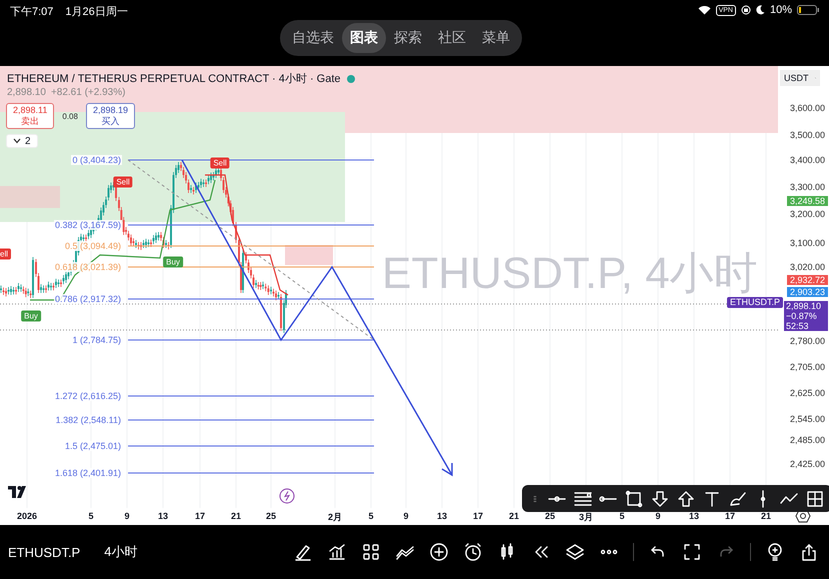 This screenshot has height=579, width=829. Describe the element at coordinates (88, 420) in the screenshot. I see `fib-level-label: 1.382 (2,548.11)` at that location.